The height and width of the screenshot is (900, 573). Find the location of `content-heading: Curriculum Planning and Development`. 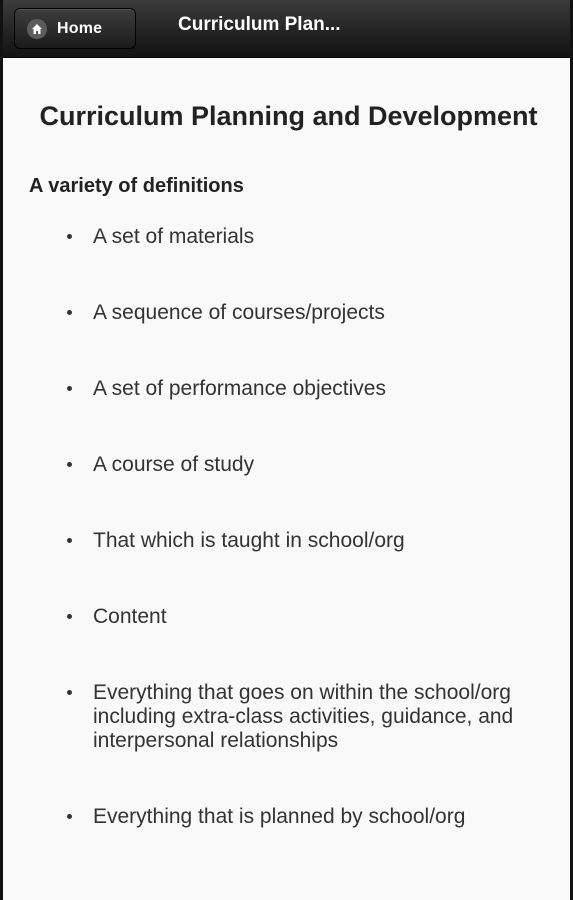

content-heading: Curriculum Planning and Development is located at coordinates (288, 116).